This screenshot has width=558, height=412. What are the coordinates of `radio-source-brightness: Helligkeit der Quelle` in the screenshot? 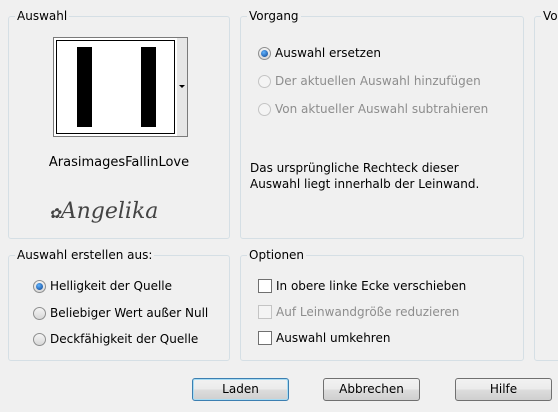 It's located at (102, 286).